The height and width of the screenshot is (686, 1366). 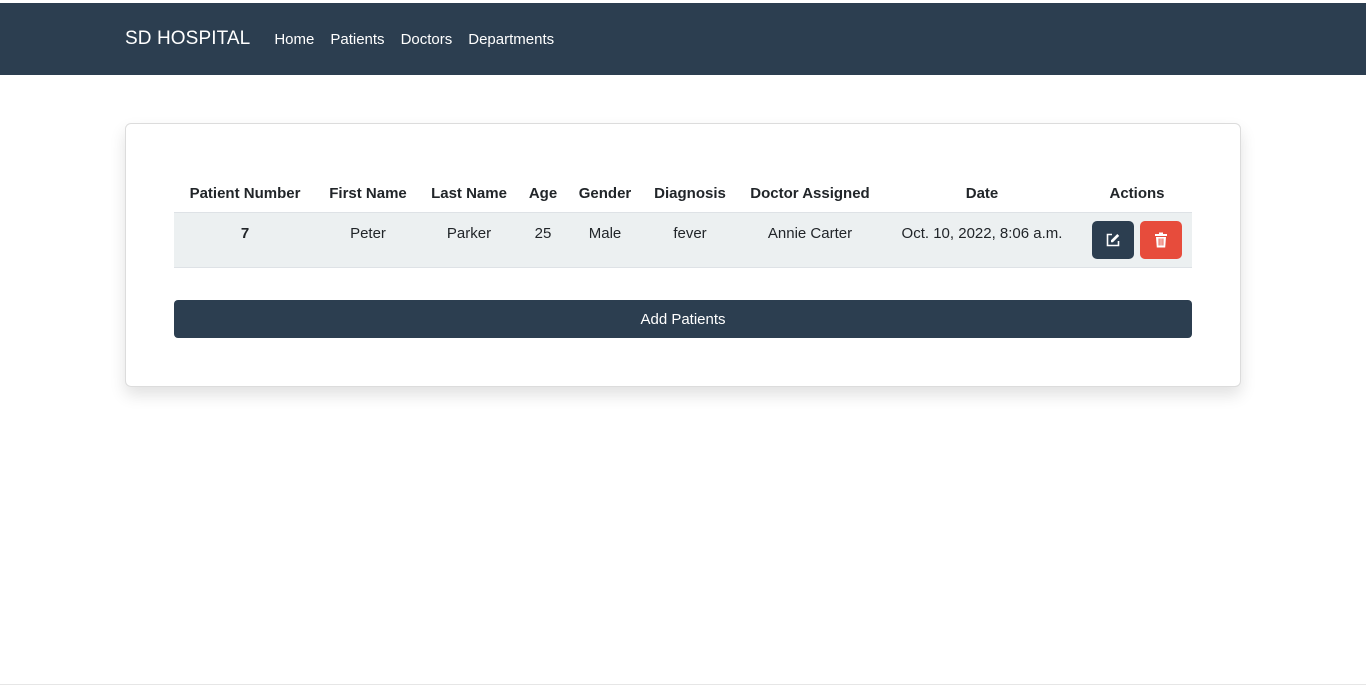 What do you see at coordinates (543, 240) in the screenshot?
I see `cell-age: 25` at bounding box center [543, 240].